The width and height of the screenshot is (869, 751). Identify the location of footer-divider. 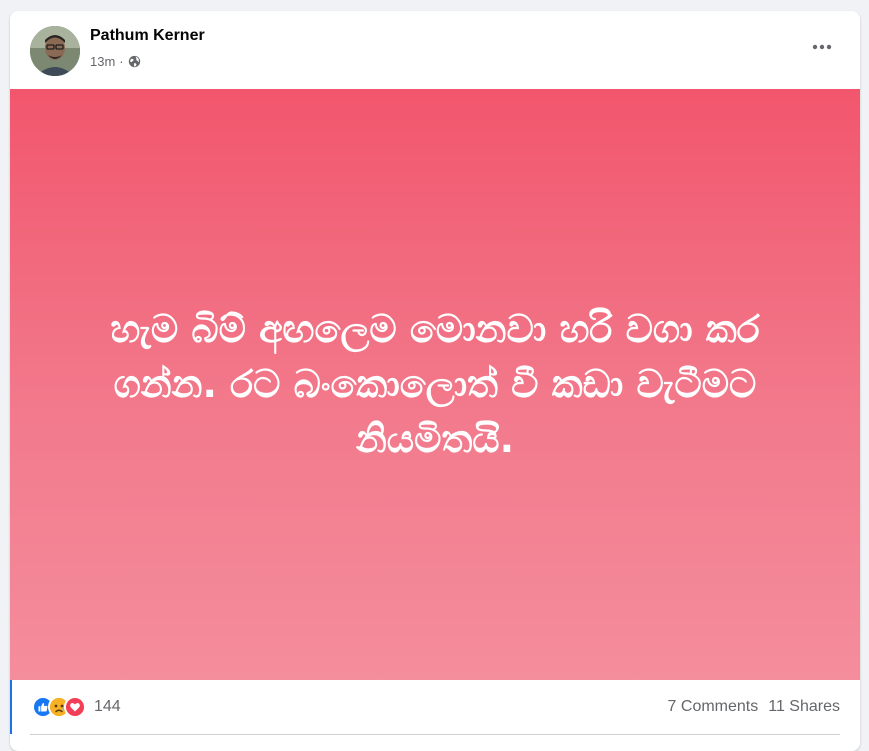
(435, 734).